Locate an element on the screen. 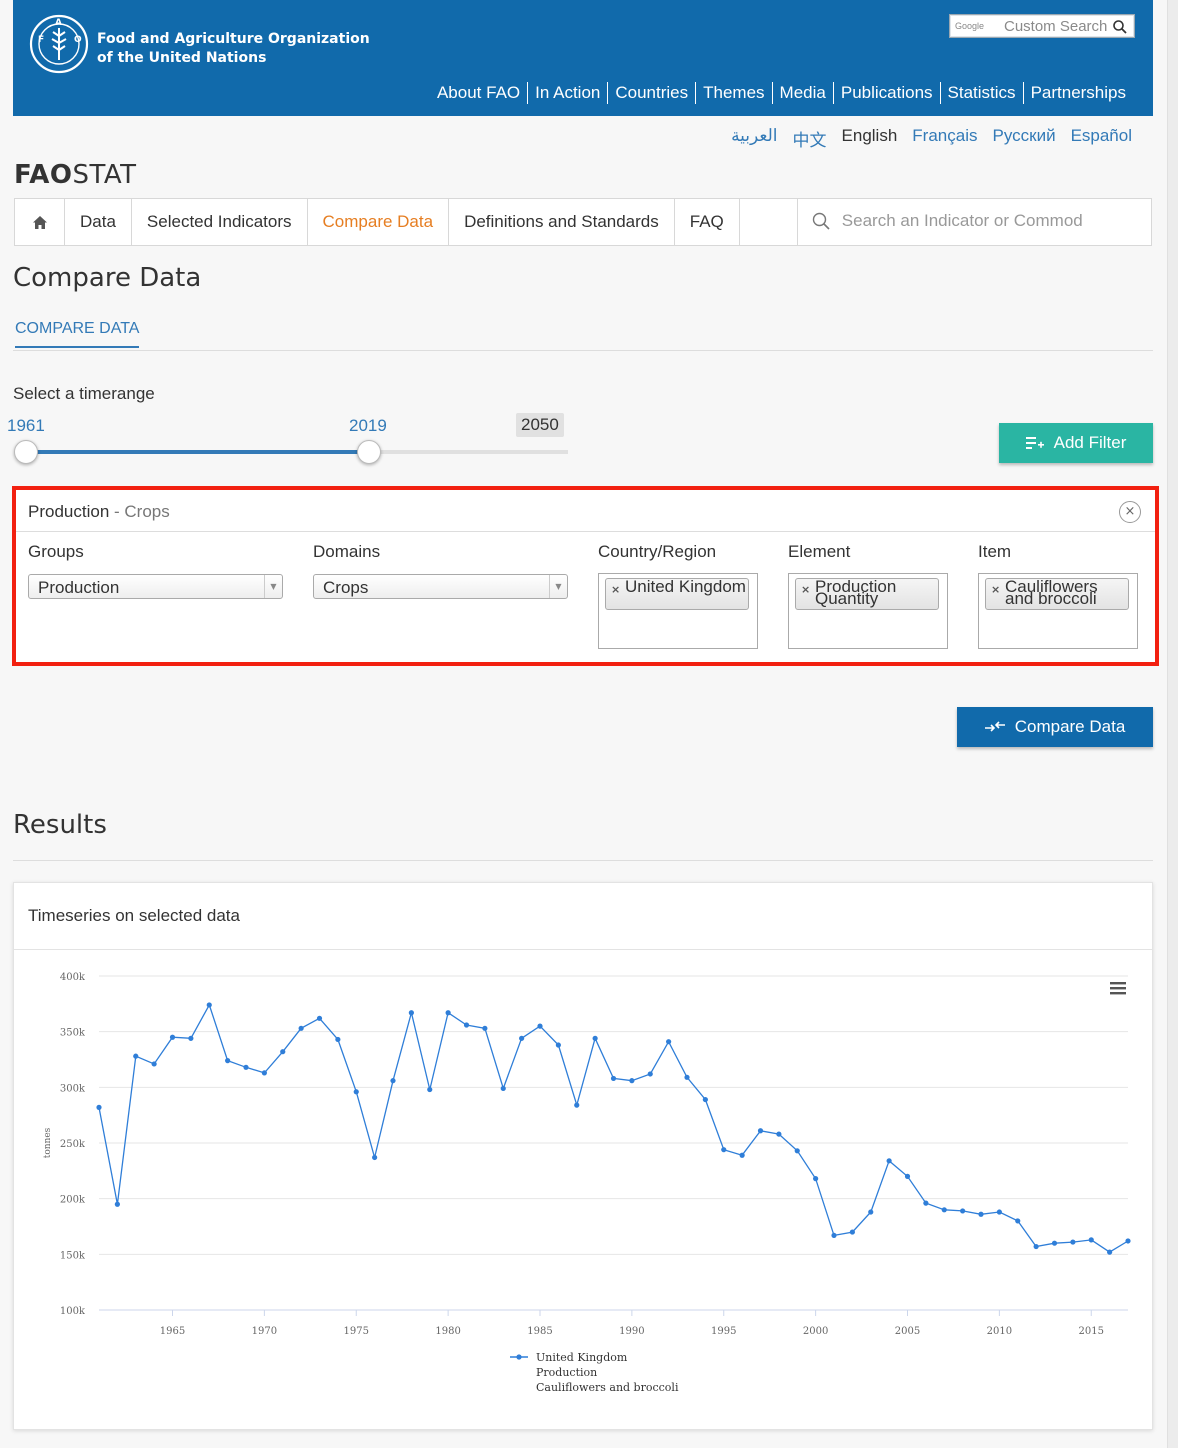 This screenshot has width=1178, height=1448. x-tick-label: 1980 is located at coordinates (447, 1331).